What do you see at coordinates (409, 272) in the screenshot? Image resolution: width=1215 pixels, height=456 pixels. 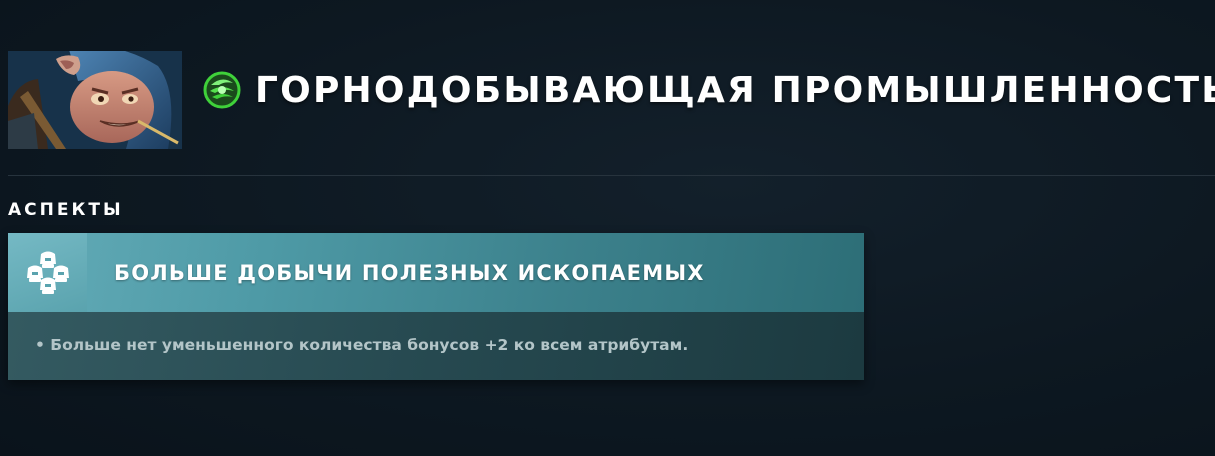 I see `facet-title: БОЛЬШЕ ДОБЫЧИ ПОЛЕЗНЫХ ИСКОПАЕМЫХ` at bounding box center [409, 272].